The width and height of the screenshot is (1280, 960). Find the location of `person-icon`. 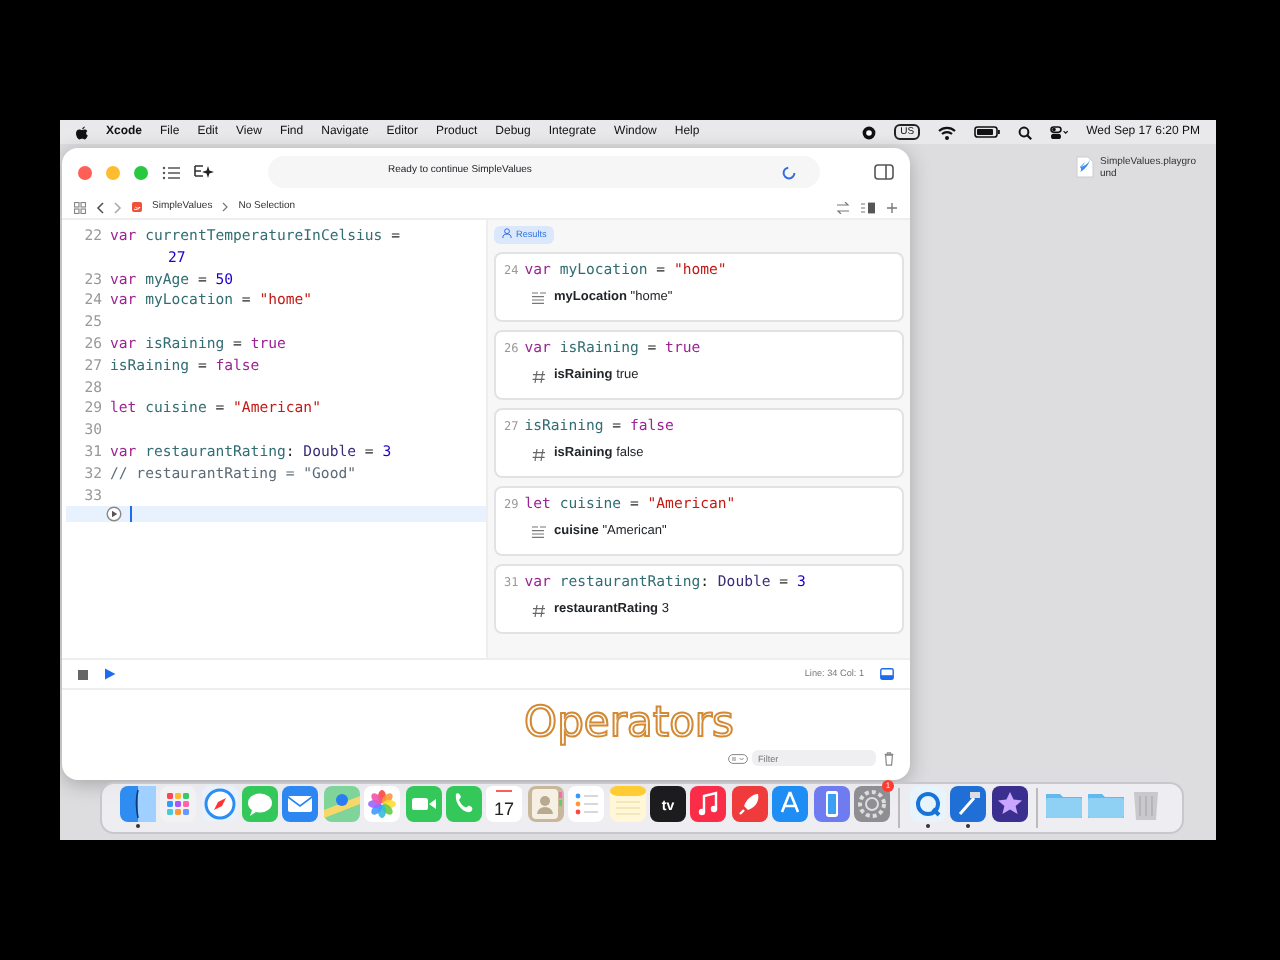

person-icon is located at coordinates (507, 233).